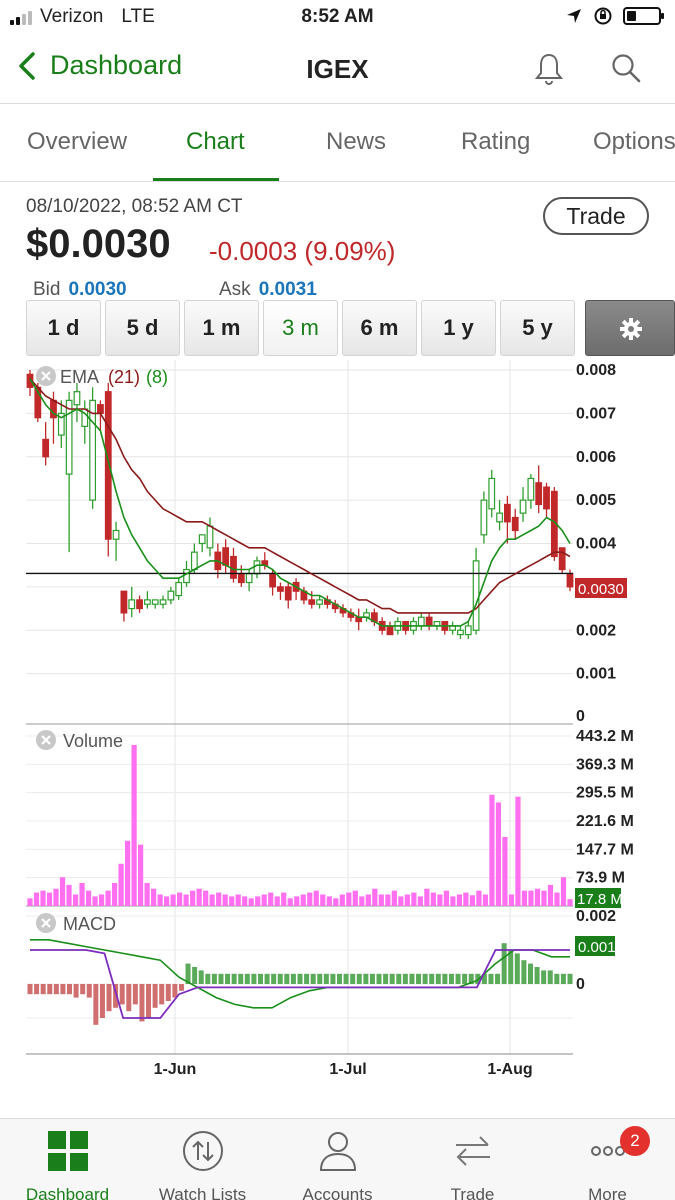 This screenshot has height=1200, width=675. Describe the element at coordinates (537, 328) in the screenshot. I see `range-5y-button: 5 y` at that location.